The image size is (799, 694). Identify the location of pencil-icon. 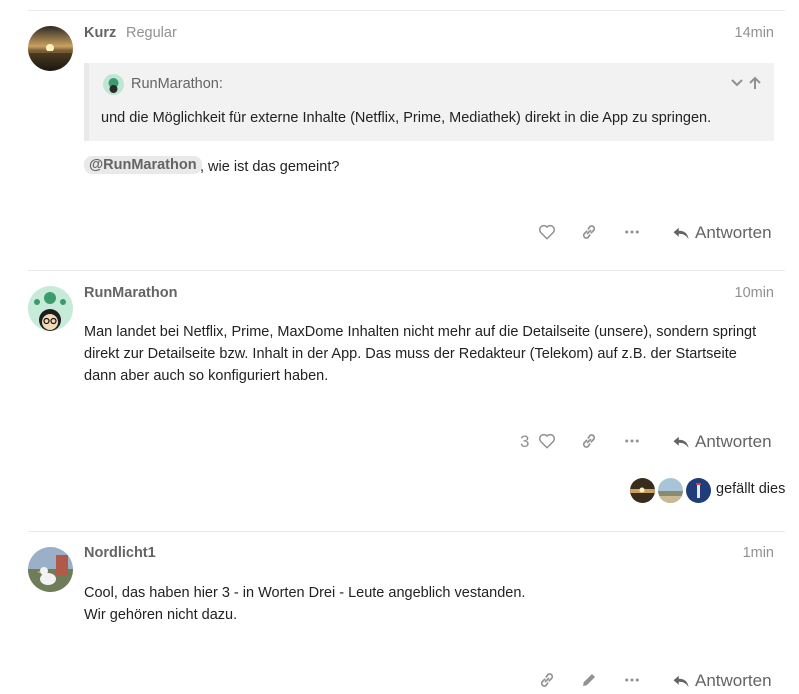
(589, 680).